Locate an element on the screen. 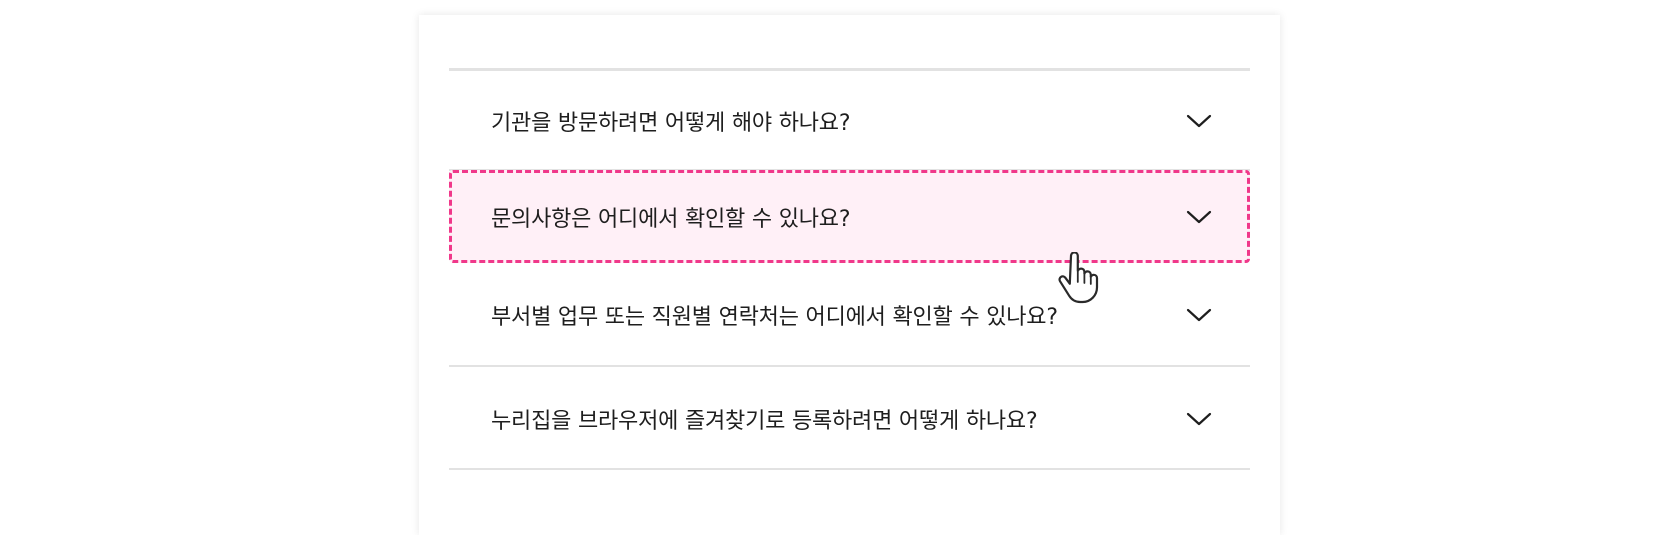 The image size is (1680, 535). faq-item-visit: 기관을 방문하려면 어떻게 해야 하나요? is located at coordinates (849, 121).